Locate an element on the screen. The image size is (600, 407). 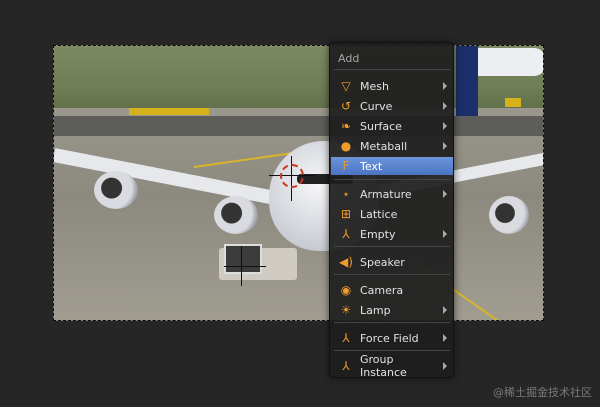
lamp-icon: ☀ is located at coordinates (346, 310).